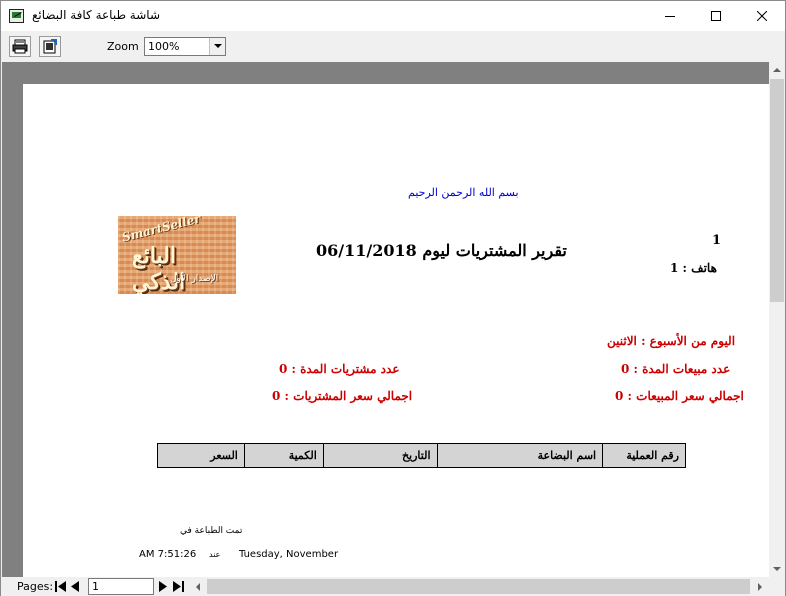  Describe the element at coordinates (679, 396) in the screenshot. I see `sales-total: اجمالي سعر المبيعات : 0` at that location.